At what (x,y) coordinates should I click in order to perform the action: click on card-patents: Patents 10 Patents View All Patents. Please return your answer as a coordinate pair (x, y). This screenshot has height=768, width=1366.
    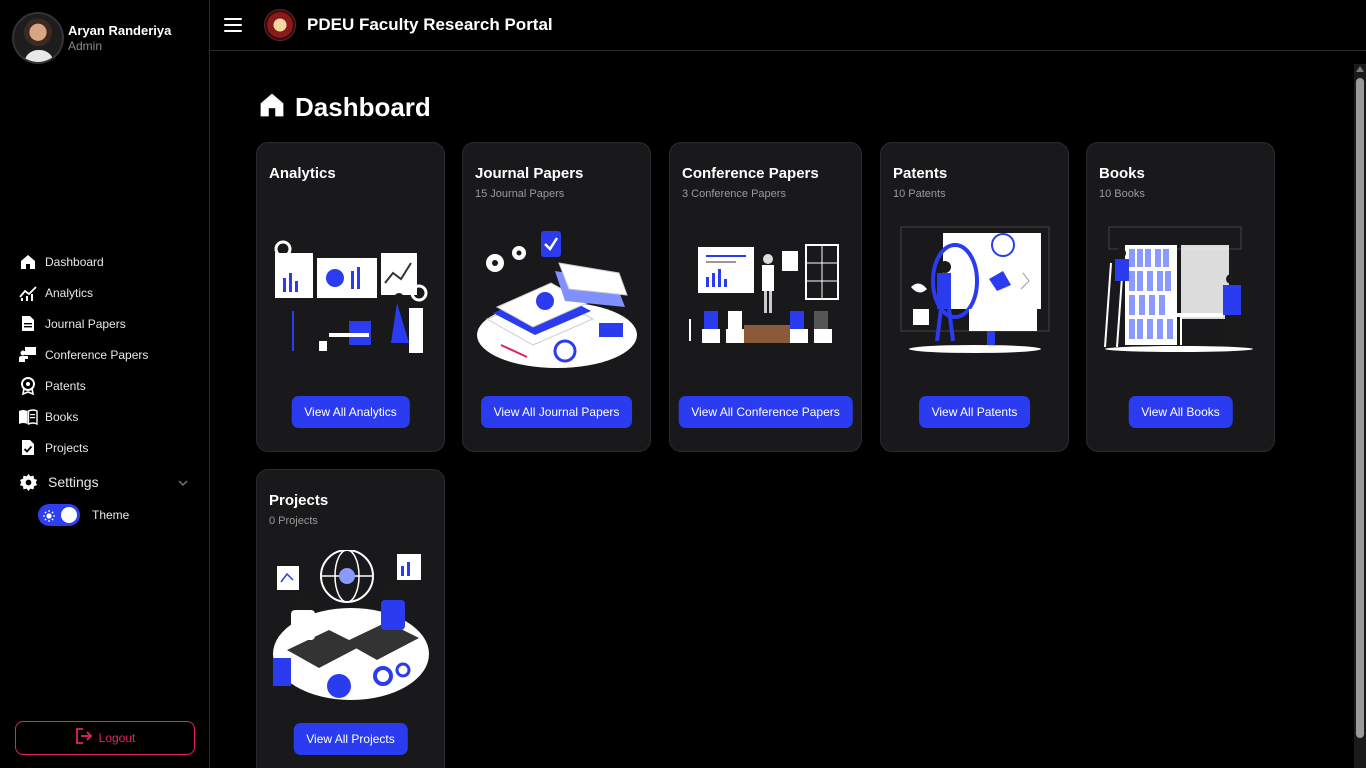
    Looking at the image, I should click on (974, 297).